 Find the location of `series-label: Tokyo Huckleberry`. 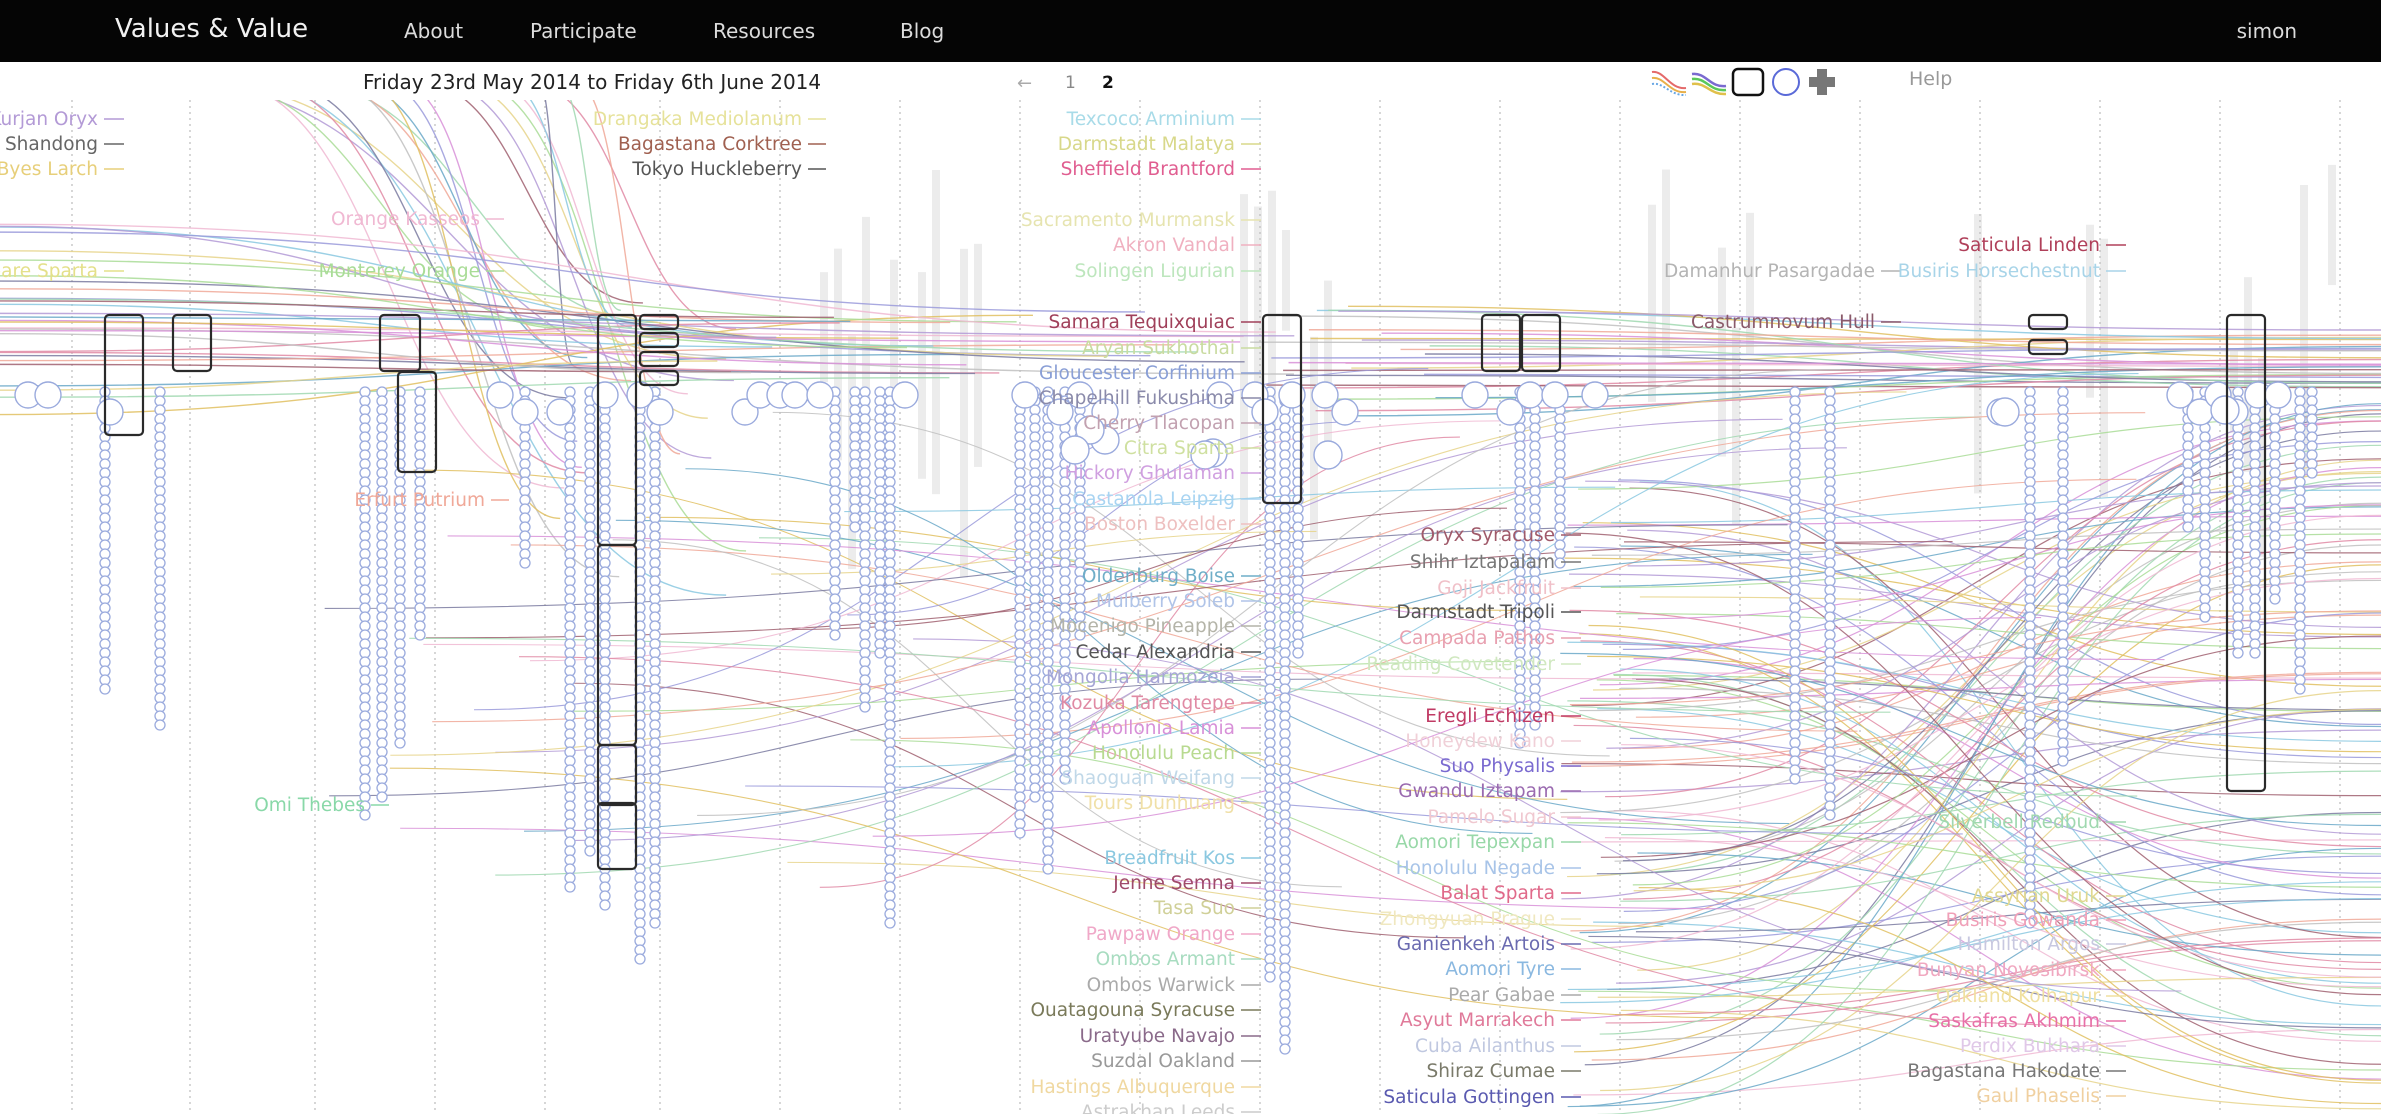

series-label: Tokyo Huckleberry is located at coordinates (716, 169).